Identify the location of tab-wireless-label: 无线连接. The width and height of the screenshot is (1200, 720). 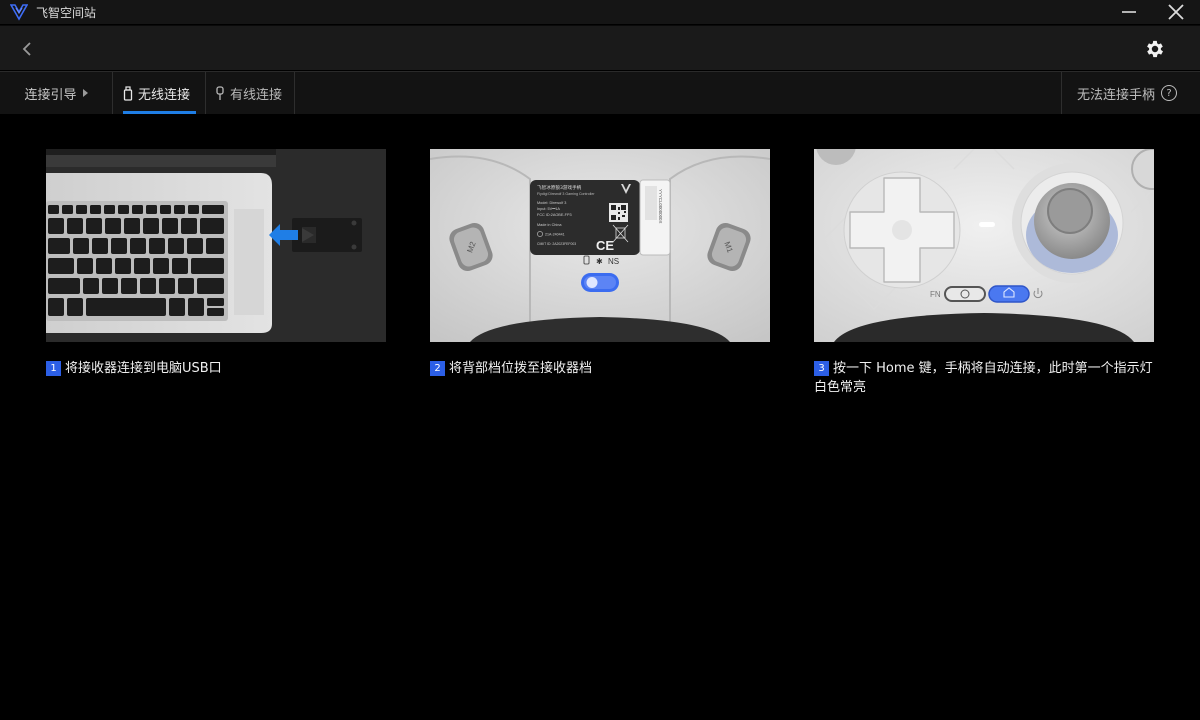
(164, 95).